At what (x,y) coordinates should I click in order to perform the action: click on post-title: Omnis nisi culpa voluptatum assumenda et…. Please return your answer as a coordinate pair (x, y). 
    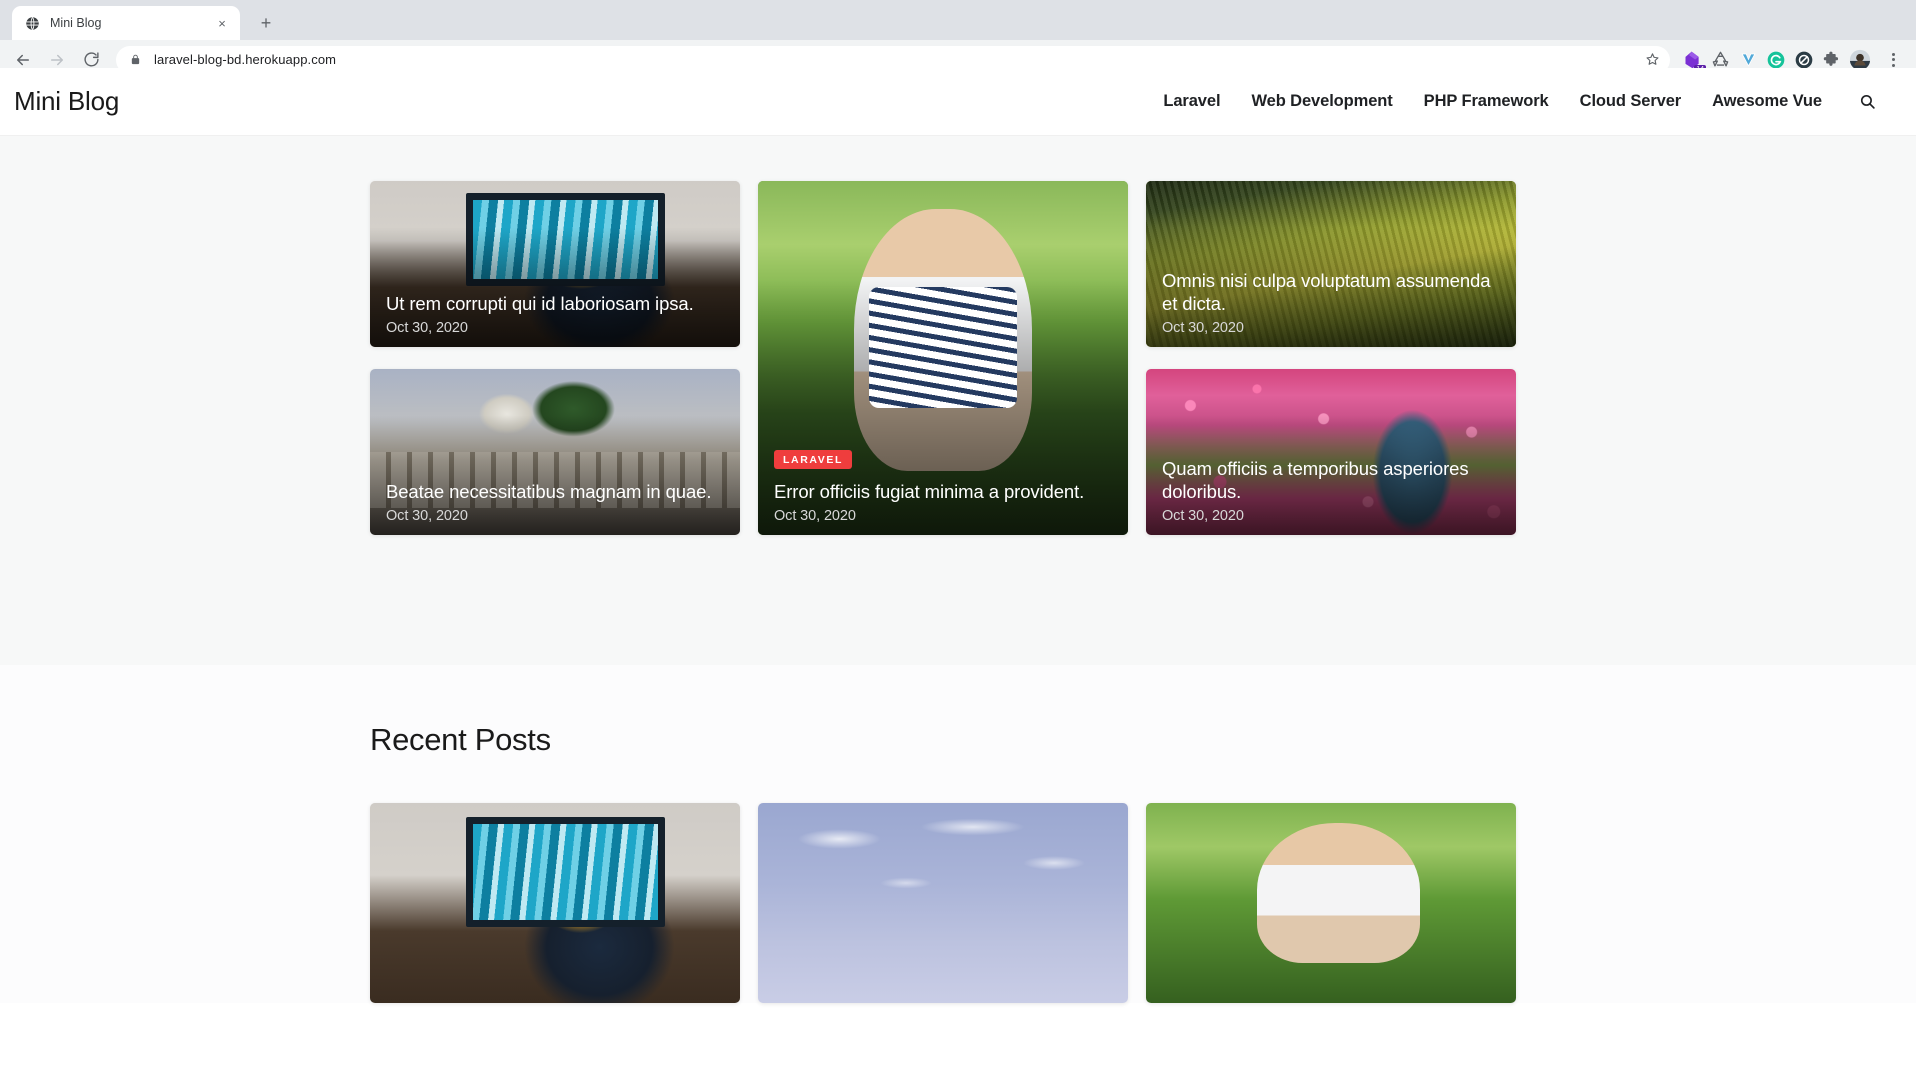
    Looking at the image, I should click on (1331, 292).